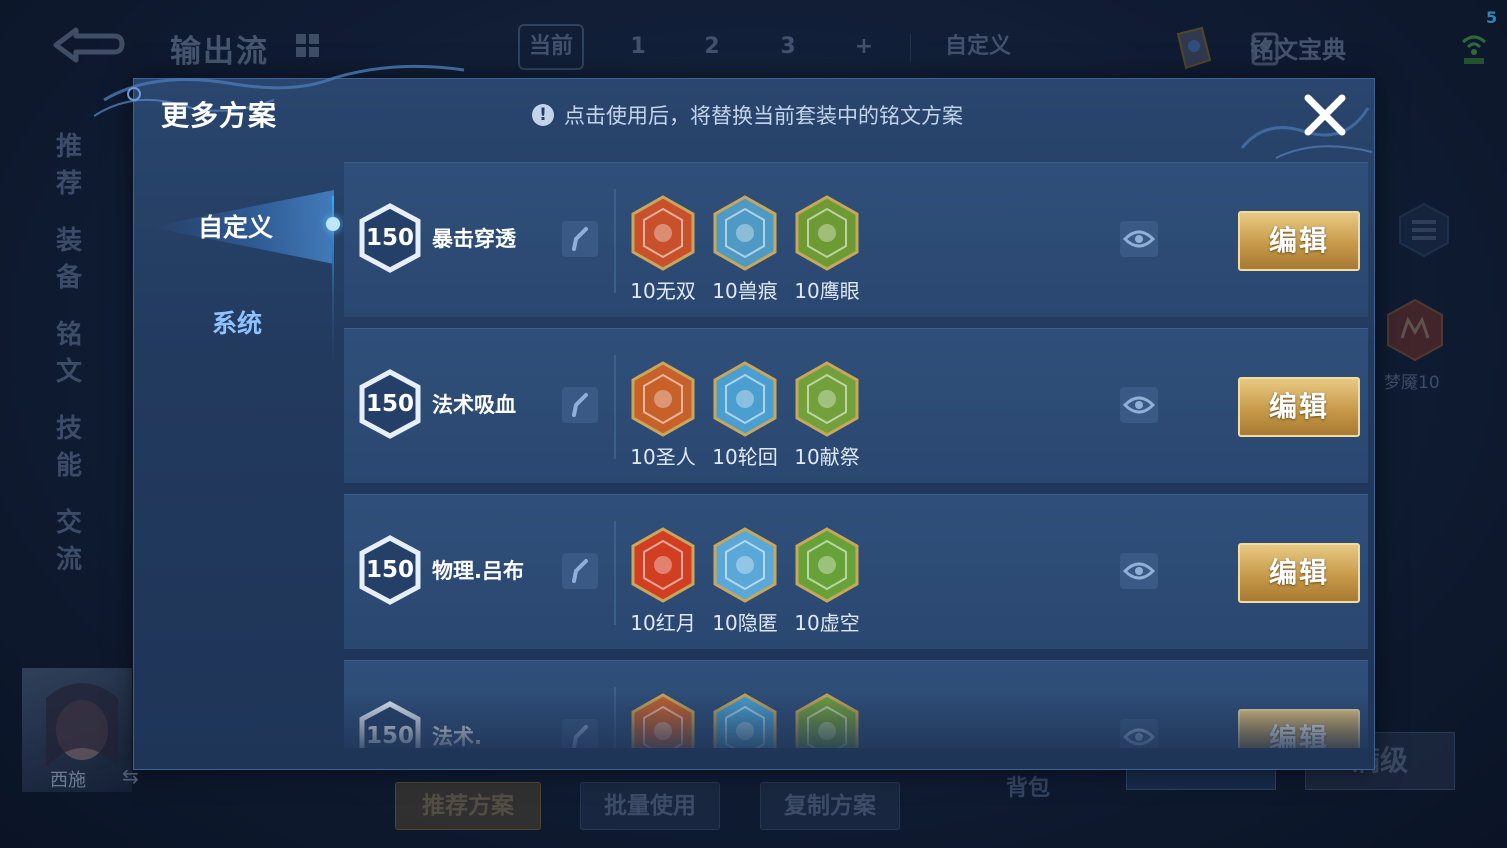 This screenshot has height=848, width=1507. Describe the element at coordinates (827, 623) in the screenshot. I see `rune-label: 10虚空` at that location.